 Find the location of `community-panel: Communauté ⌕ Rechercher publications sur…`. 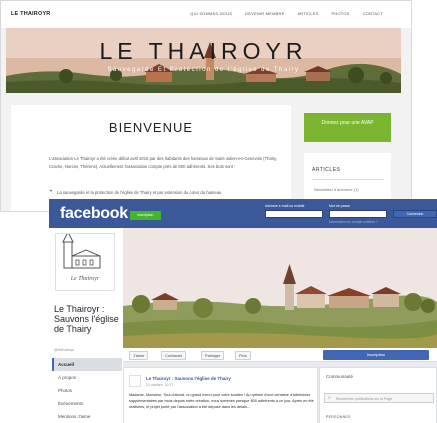

community-panel: Communauté ⌕ Rechercher publications sur… is located at coordinates (378, 395).